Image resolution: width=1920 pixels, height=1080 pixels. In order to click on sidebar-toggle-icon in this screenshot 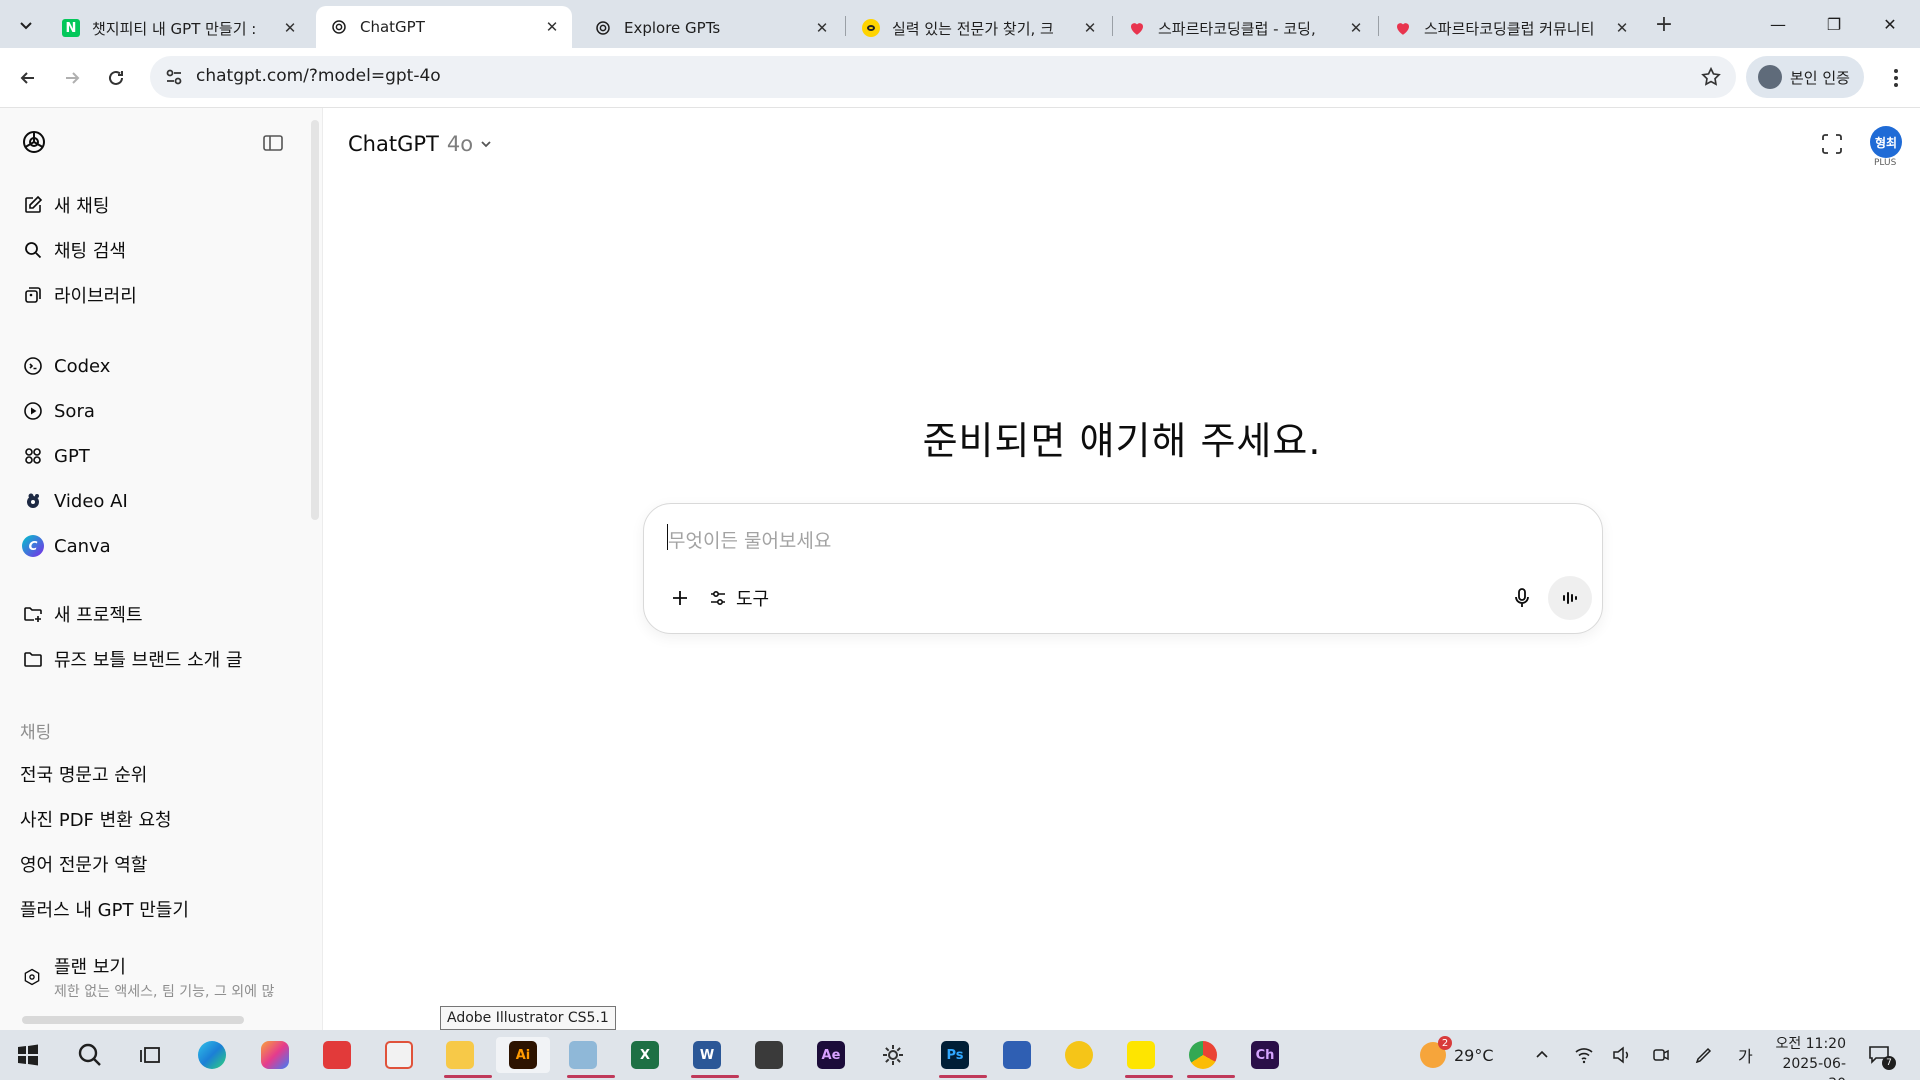, I will do `click(273, 143)`.